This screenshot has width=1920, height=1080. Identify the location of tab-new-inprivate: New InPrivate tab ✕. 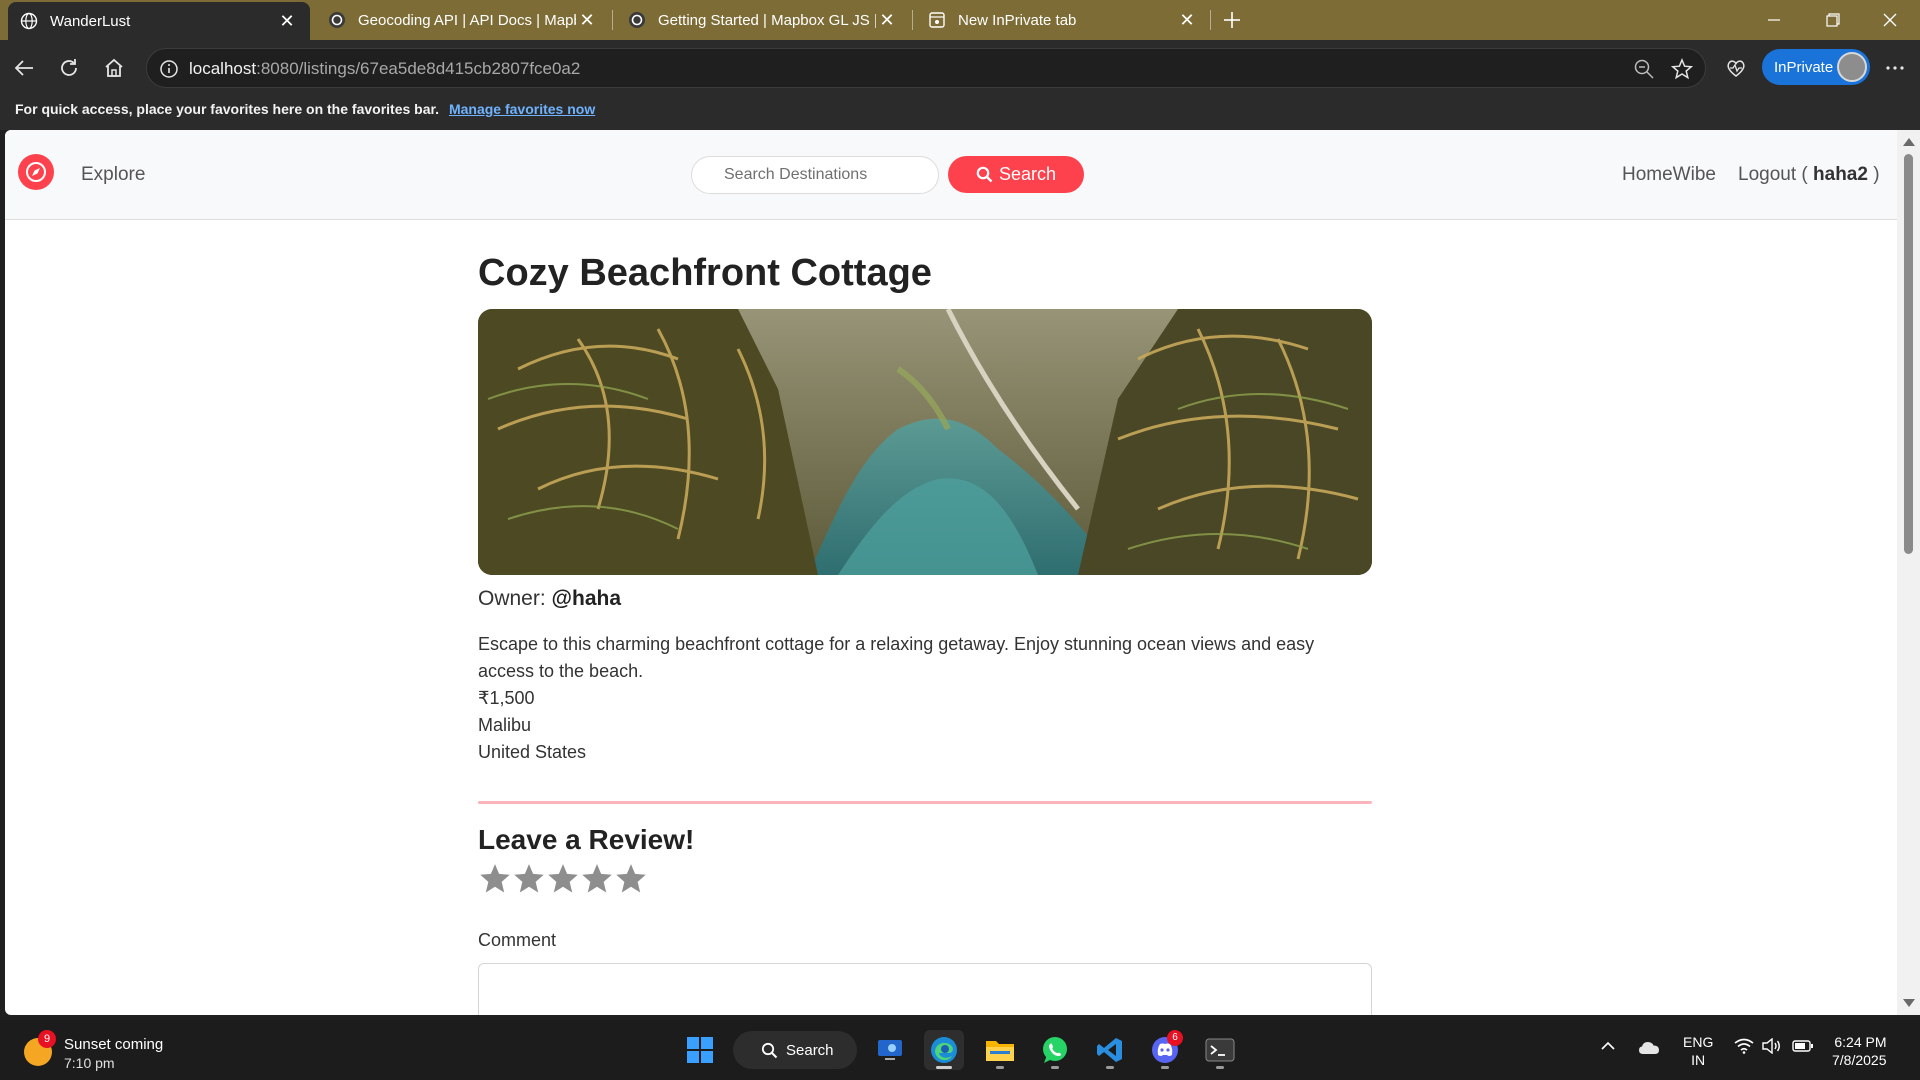
(1063, 20).